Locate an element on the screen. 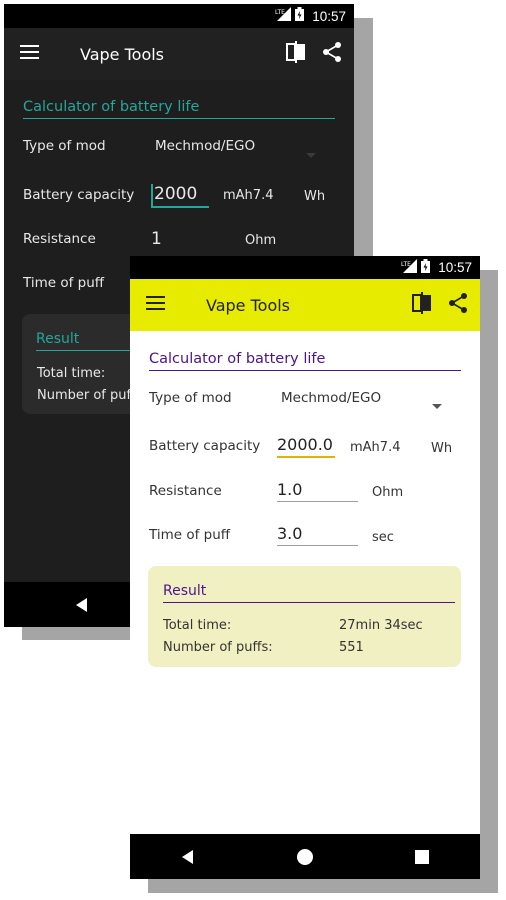 The image size is (506, 900). home-icon is located at coordinates (305, 857).